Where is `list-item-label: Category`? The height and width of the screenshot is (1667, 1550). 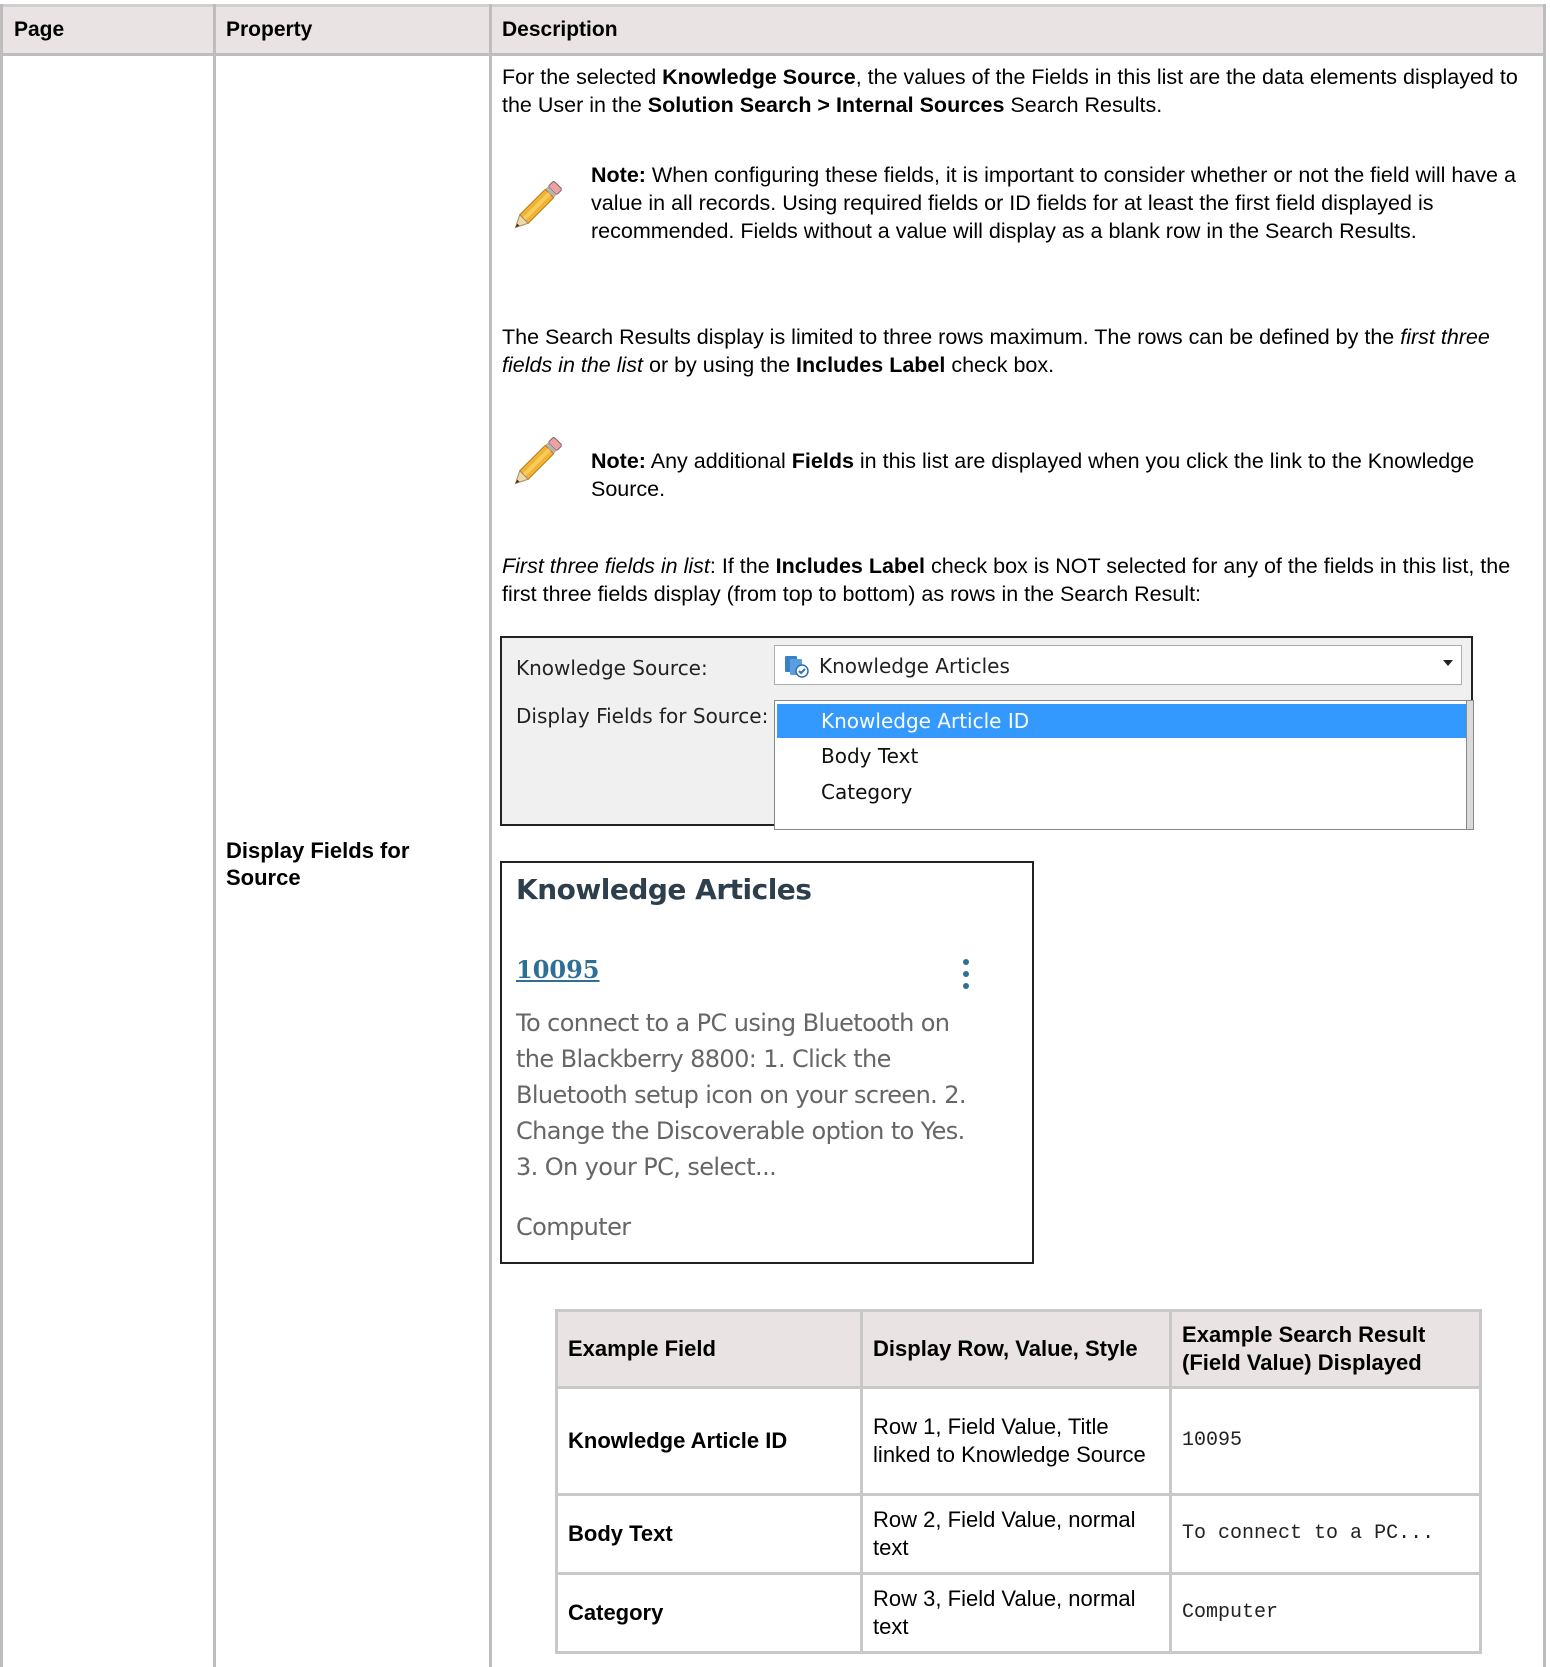 list-item-label: Category is located at coordinates (867, 792).